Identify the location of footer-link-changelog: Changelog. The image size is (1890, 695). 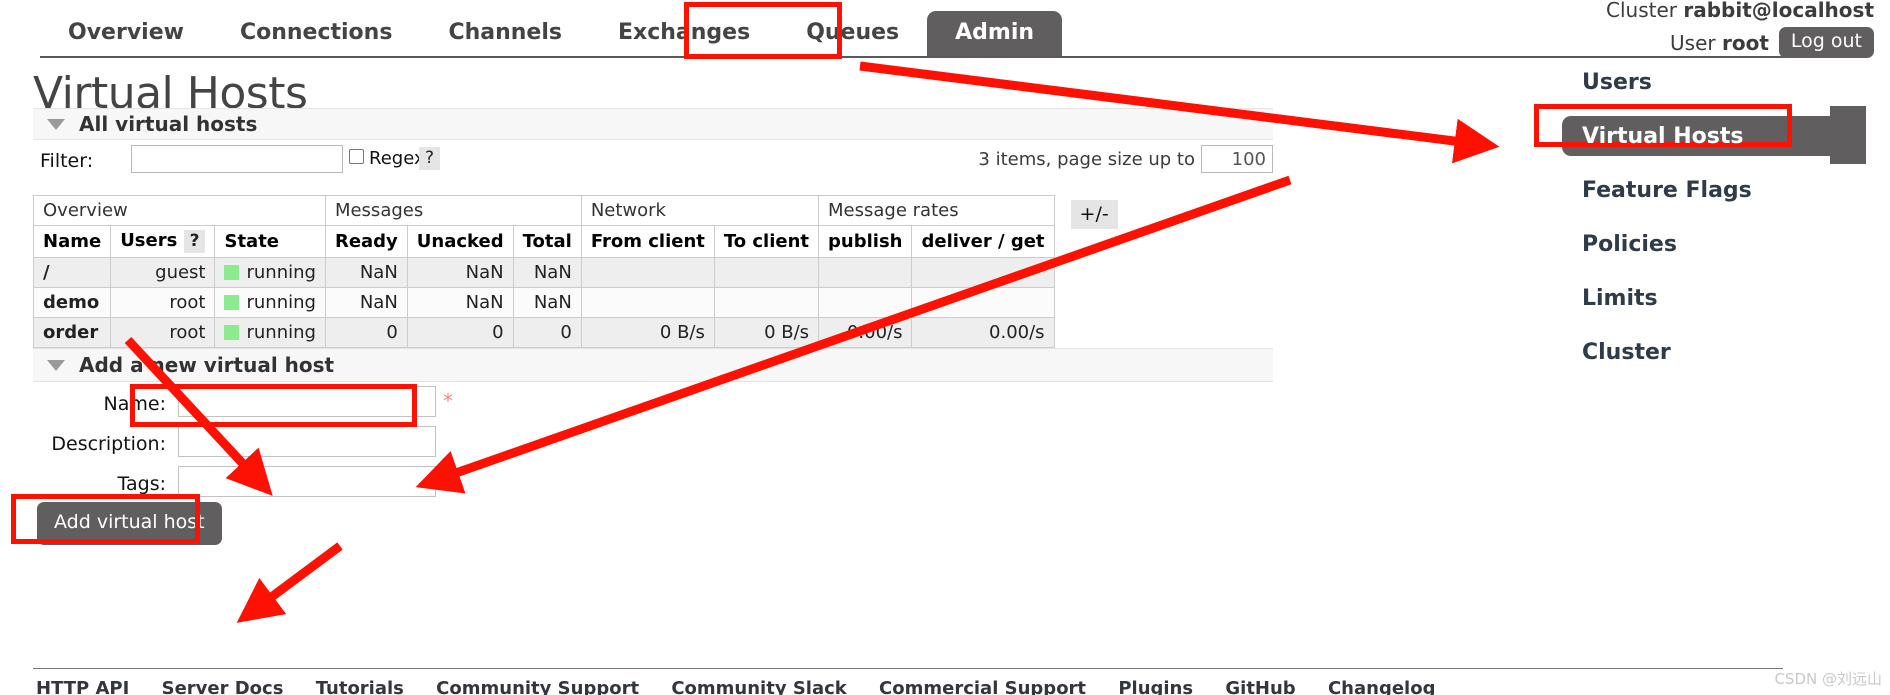
(1382, 686).